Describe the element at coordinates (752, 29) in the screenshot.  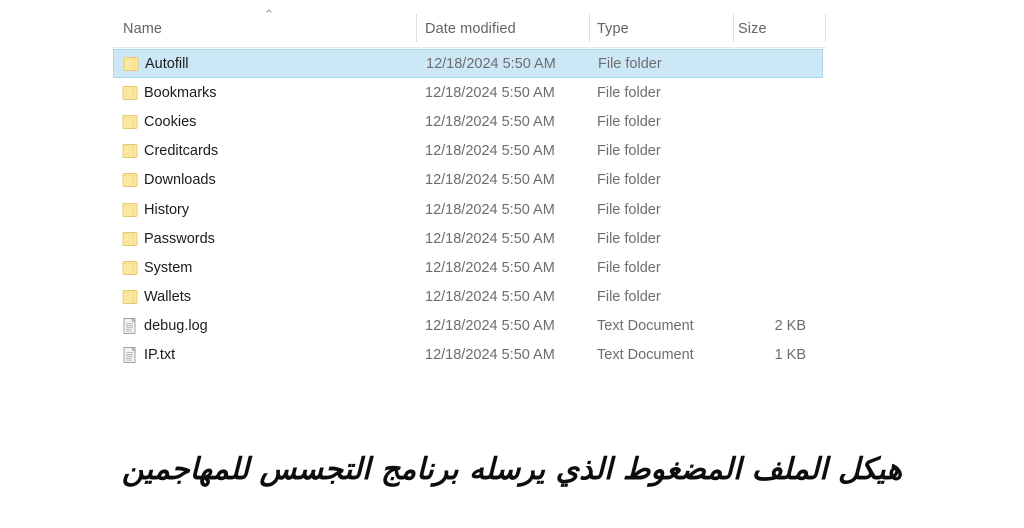
I see `column-header-size: Size` at that location.